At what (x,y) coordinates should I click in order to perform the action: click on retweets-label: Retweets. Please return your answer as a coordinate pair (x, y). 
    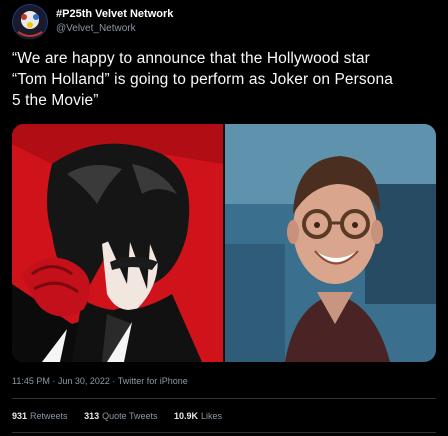
    Looking at the image, I should click on (49, 416).